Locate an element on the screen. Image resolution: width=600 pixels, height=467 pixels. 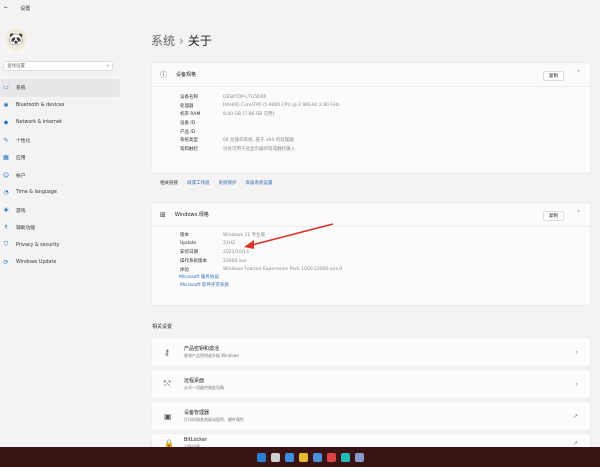
setting-subtitle: 从另一设备控制此设备 is located at coordinates (204, 387).